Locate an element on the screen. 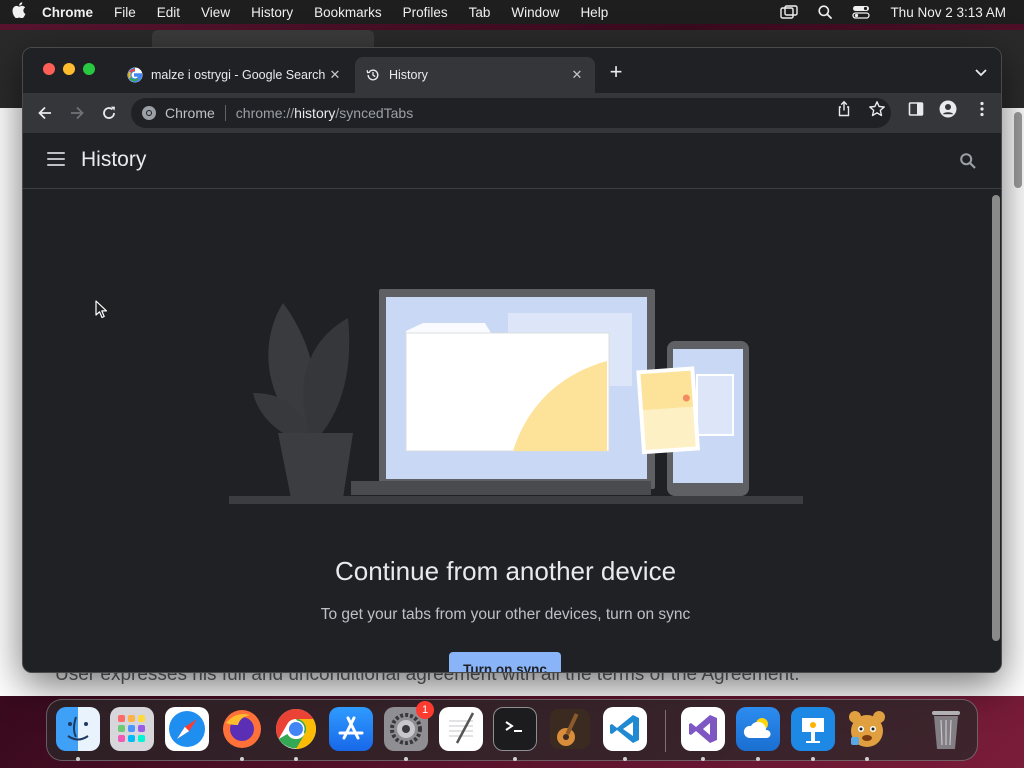 This screenshot has width=1024, height=768. menu-file: File is located at coordinates (125, 12).